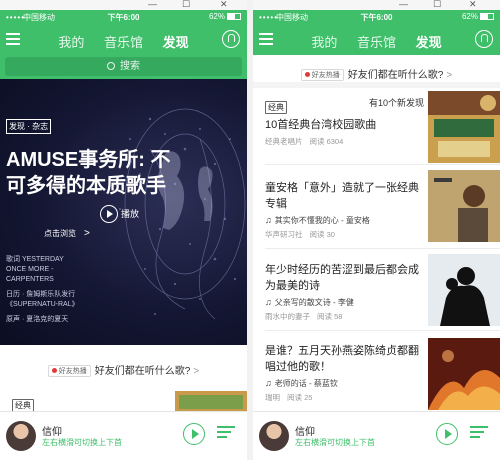 The width and height of the screenshot is (500, 460). What do you see at coordinates (345, 132) in the screenshot?
I see `feed-item: 10首经典台湾校园歌曲 经典老唱片 阅读 6304` at bounding box center [345, 132].